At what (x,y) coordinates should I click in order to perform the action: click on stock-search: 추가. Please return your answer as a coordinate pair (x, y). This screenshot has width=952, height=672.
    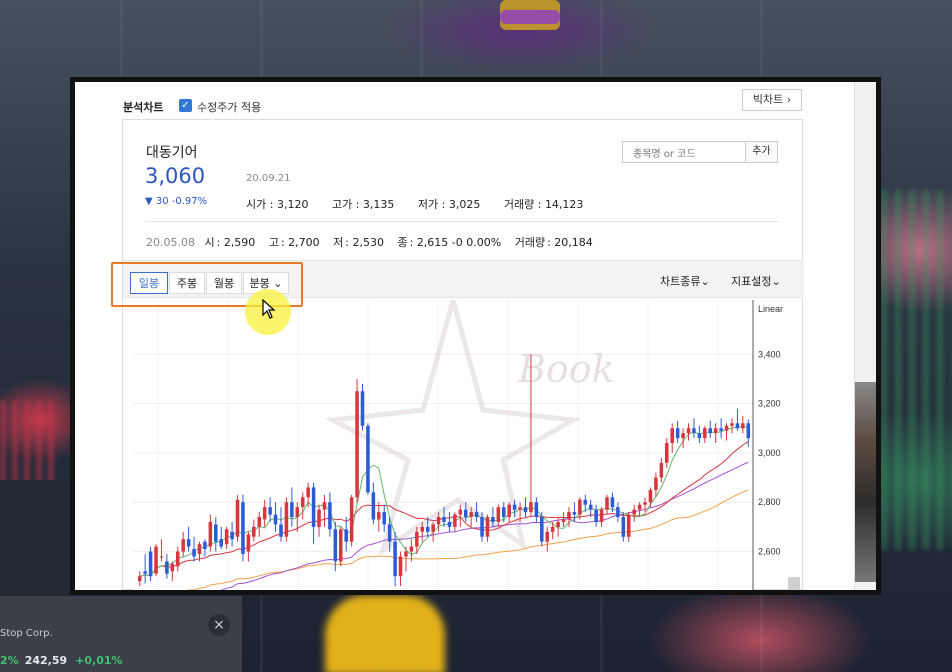
    Looking at the image, I should click on (700, 153).